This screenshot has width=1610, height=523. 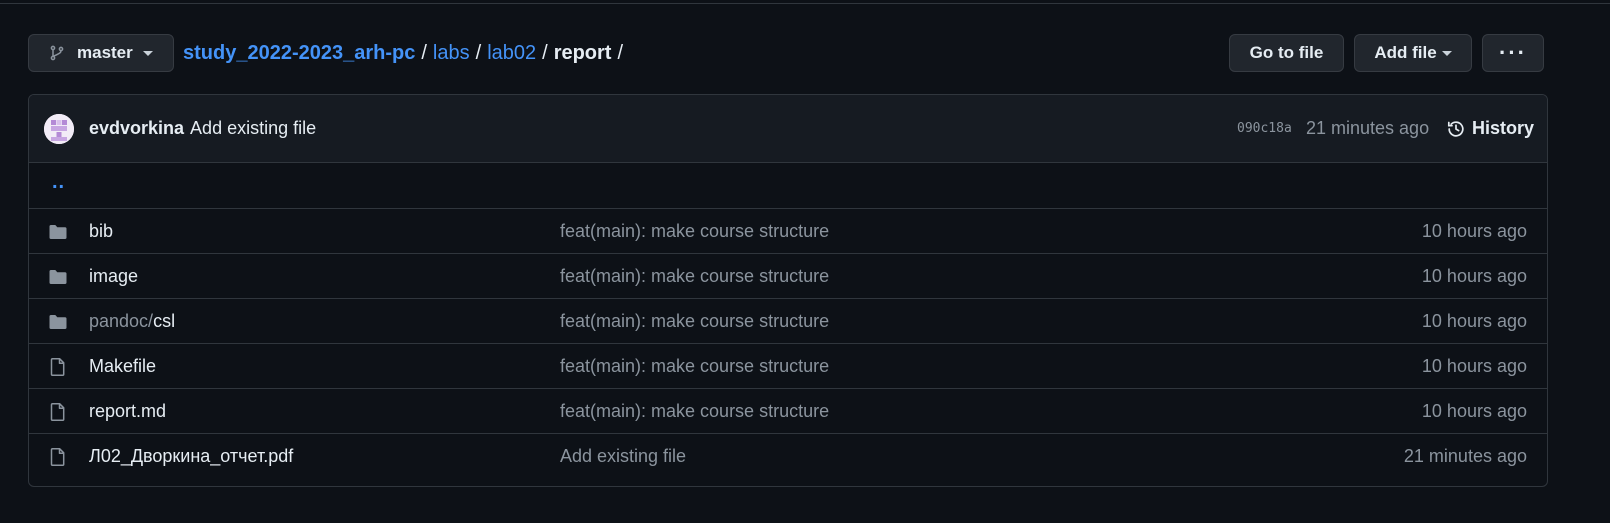 What do you see at coordinates (121, 321) in the screenshot?
I see `file-name-prefix: pandoc/` at bounding box center [121, 321].